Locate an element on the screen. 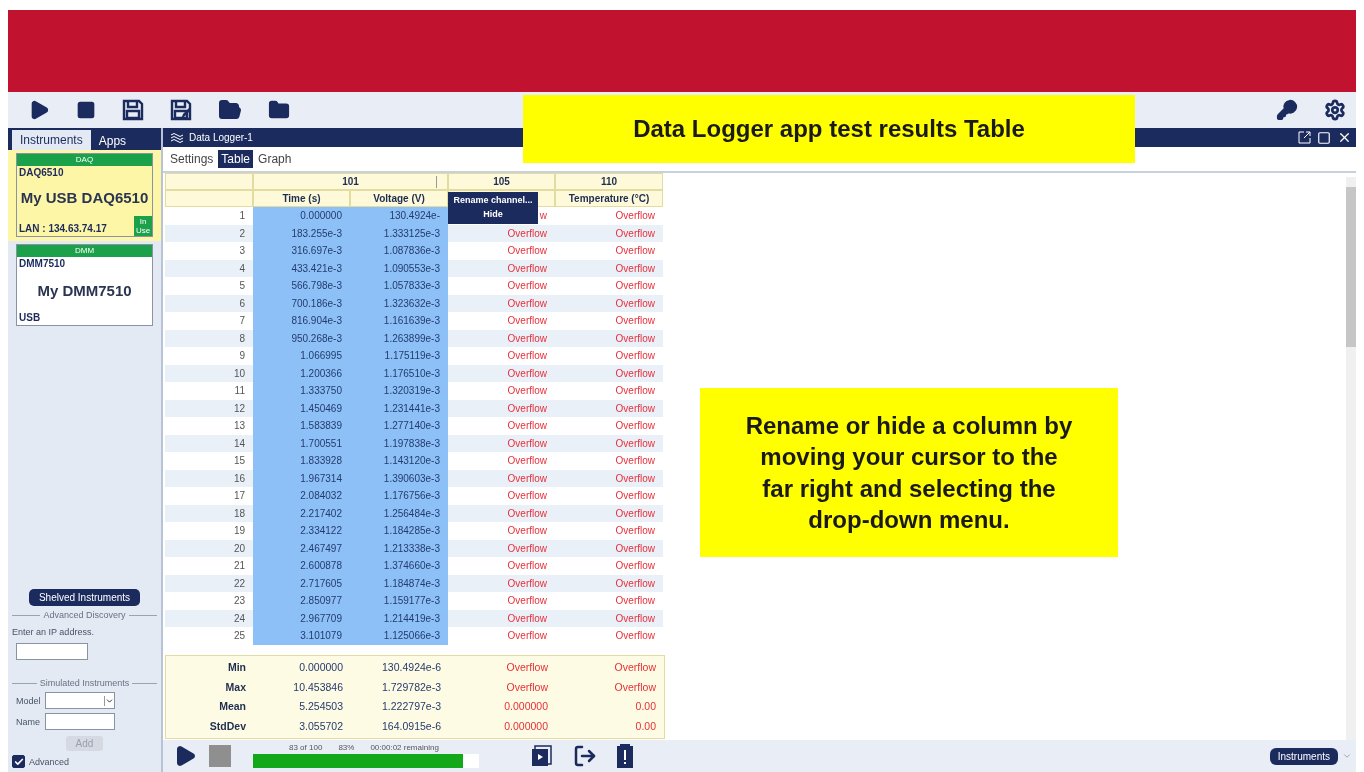 Image resolution: width=1364 pixels, height=772 pixels. stat-label: Max is located at coordinates (235, 687).